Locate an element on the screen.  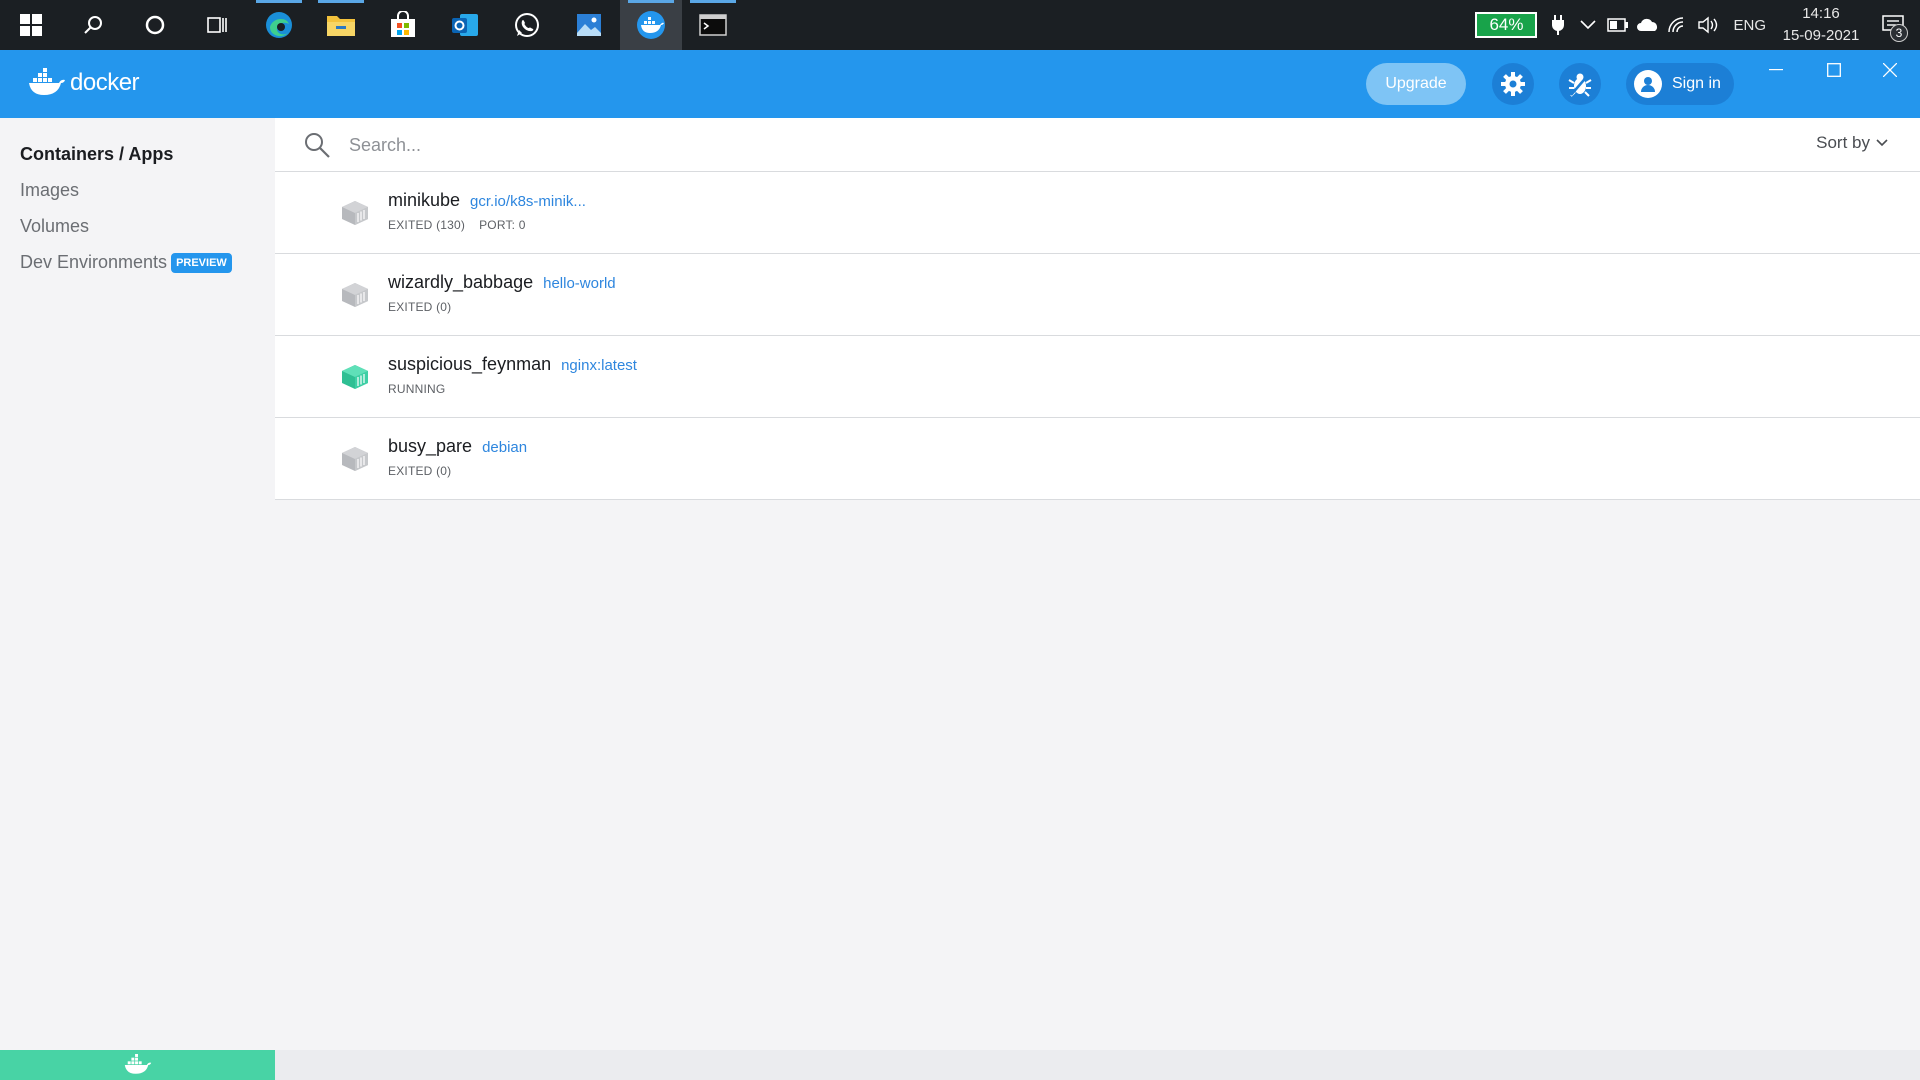
troubleshoot-button is located at coordinates (1580, 84).